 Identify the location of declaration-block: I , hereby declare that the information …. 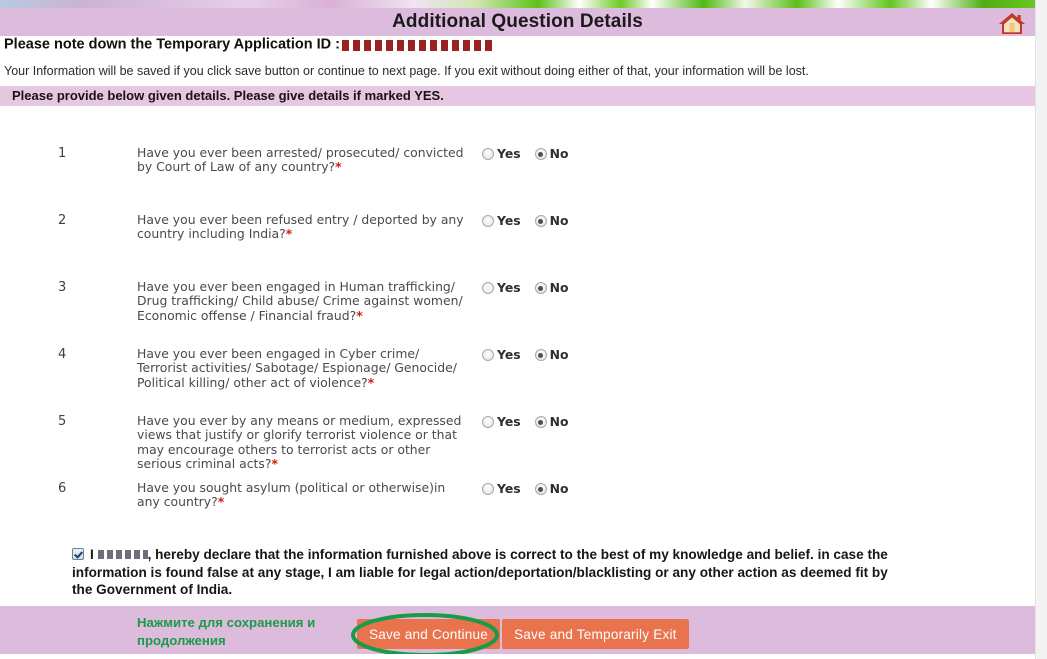
(482, 572).